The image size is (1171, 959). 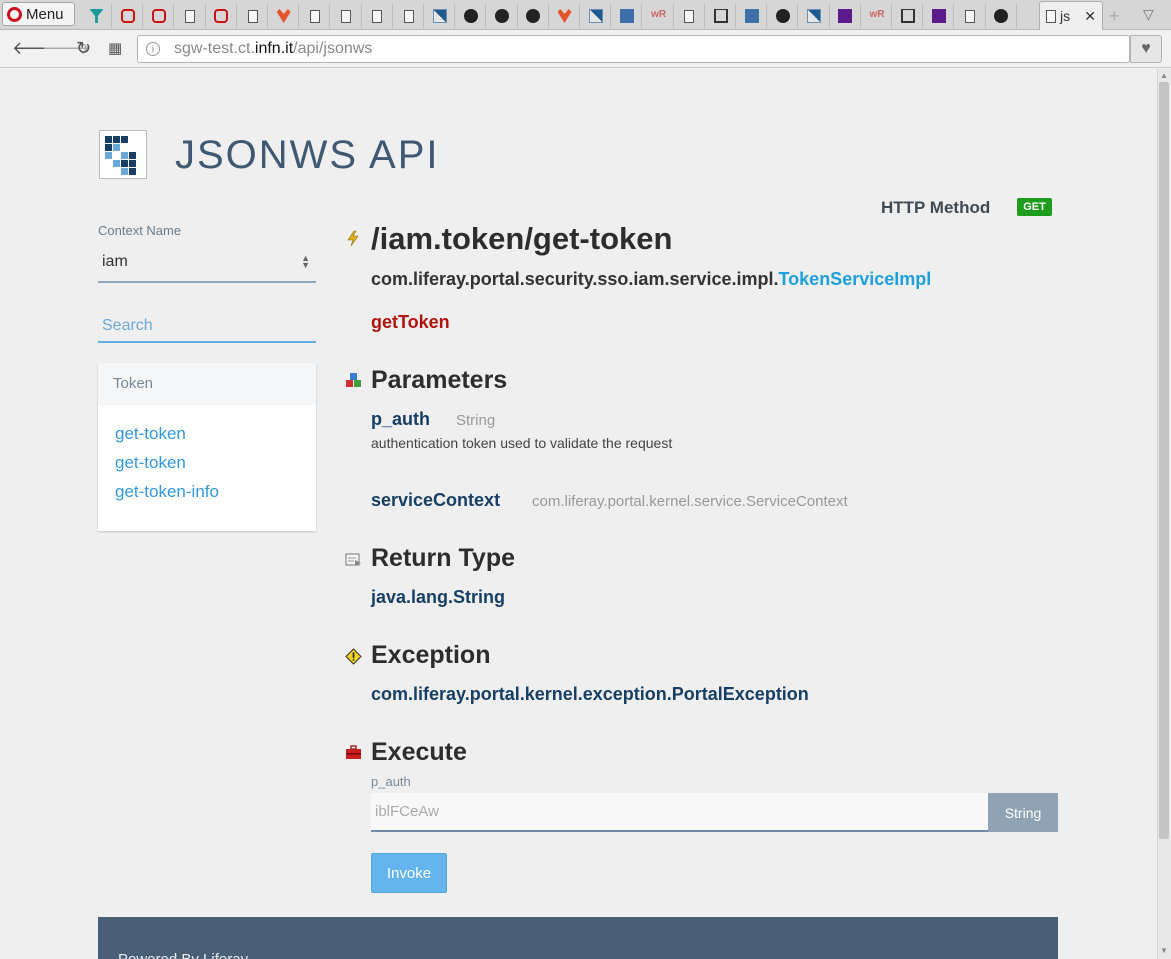 What do you see at coordinates (409, 873) in the screenshot?
I see `invoke-button: Invoke` at bounding box center [409, 873].